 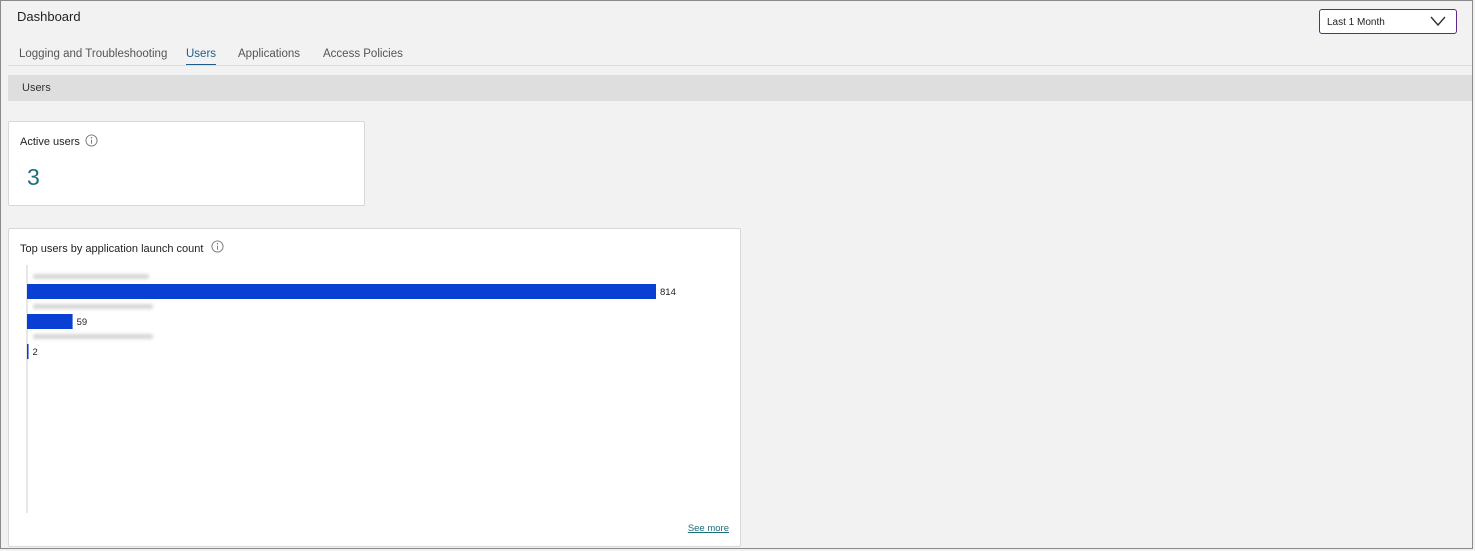 What do you see at coordinates (35, 352) in the screenshot?
I see `bar-value-label: 2` at bounding box center [35, 352].